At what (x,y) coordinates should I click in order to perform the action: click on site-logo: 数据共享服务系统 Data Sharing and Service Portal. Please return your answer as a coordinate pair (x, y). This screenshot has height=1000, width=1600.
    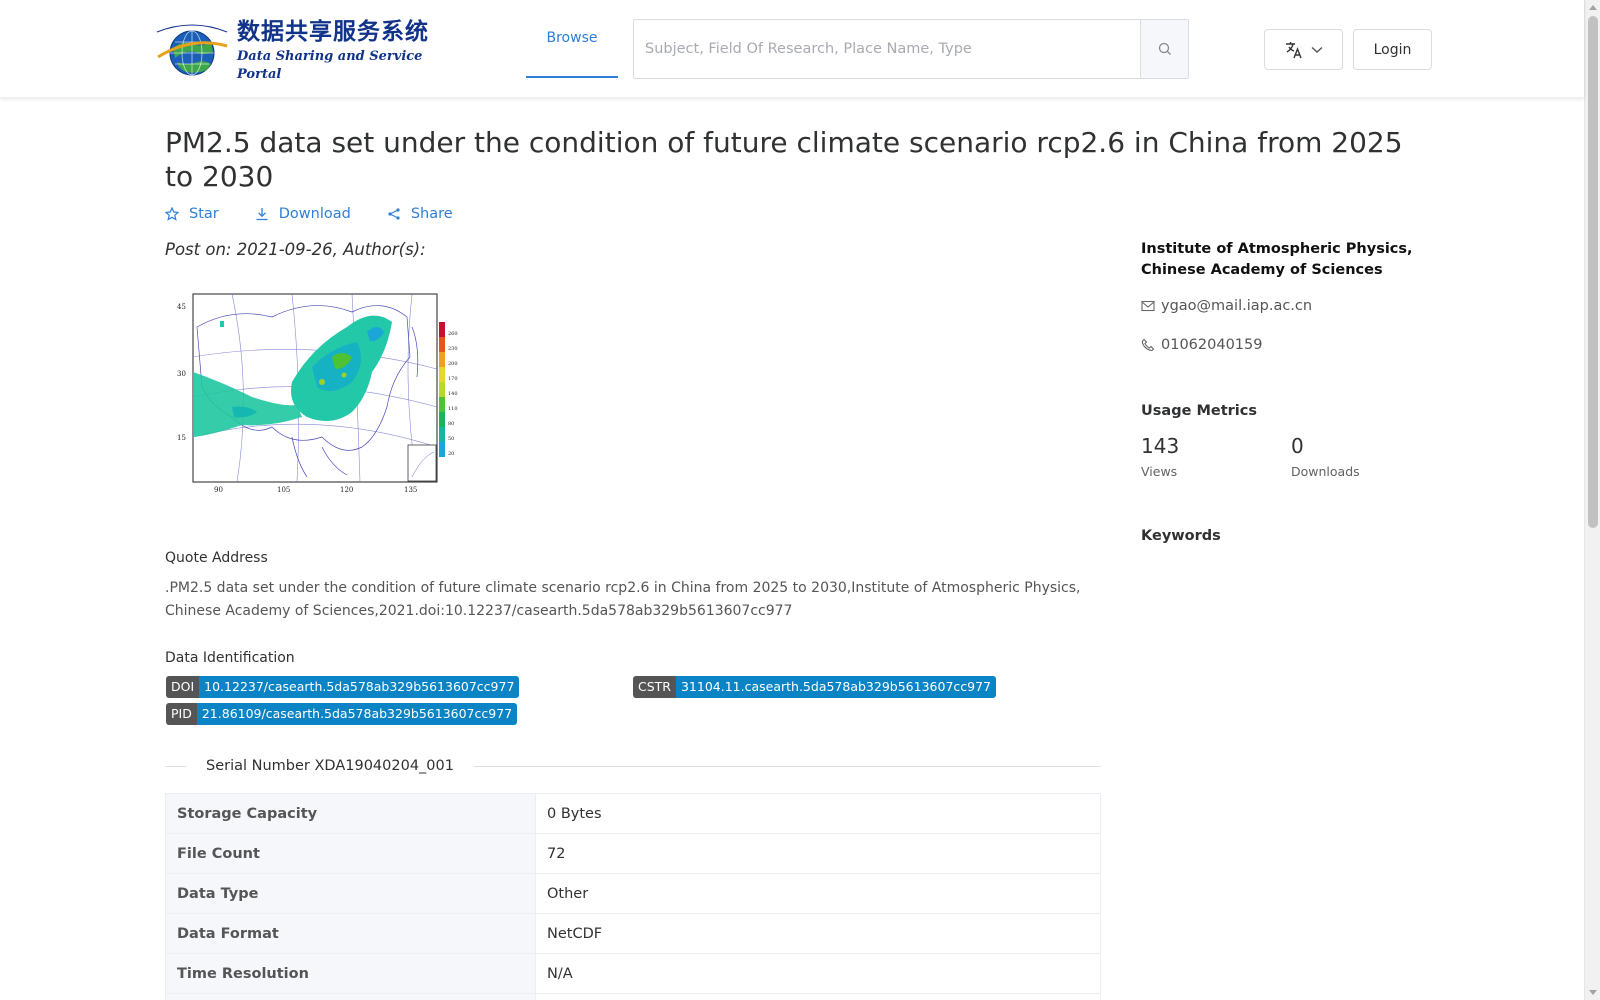
    Looking at the image, I should click on (295, 50).